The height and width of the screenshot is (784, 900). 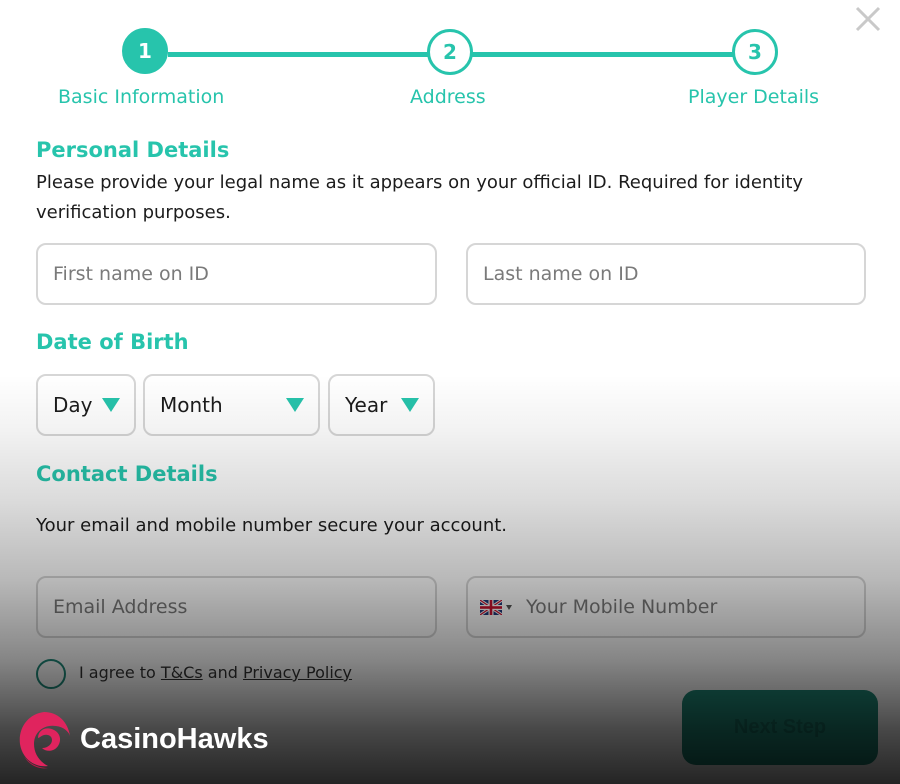 I want to click on mobile-number-input, so click(x=688, y=607).